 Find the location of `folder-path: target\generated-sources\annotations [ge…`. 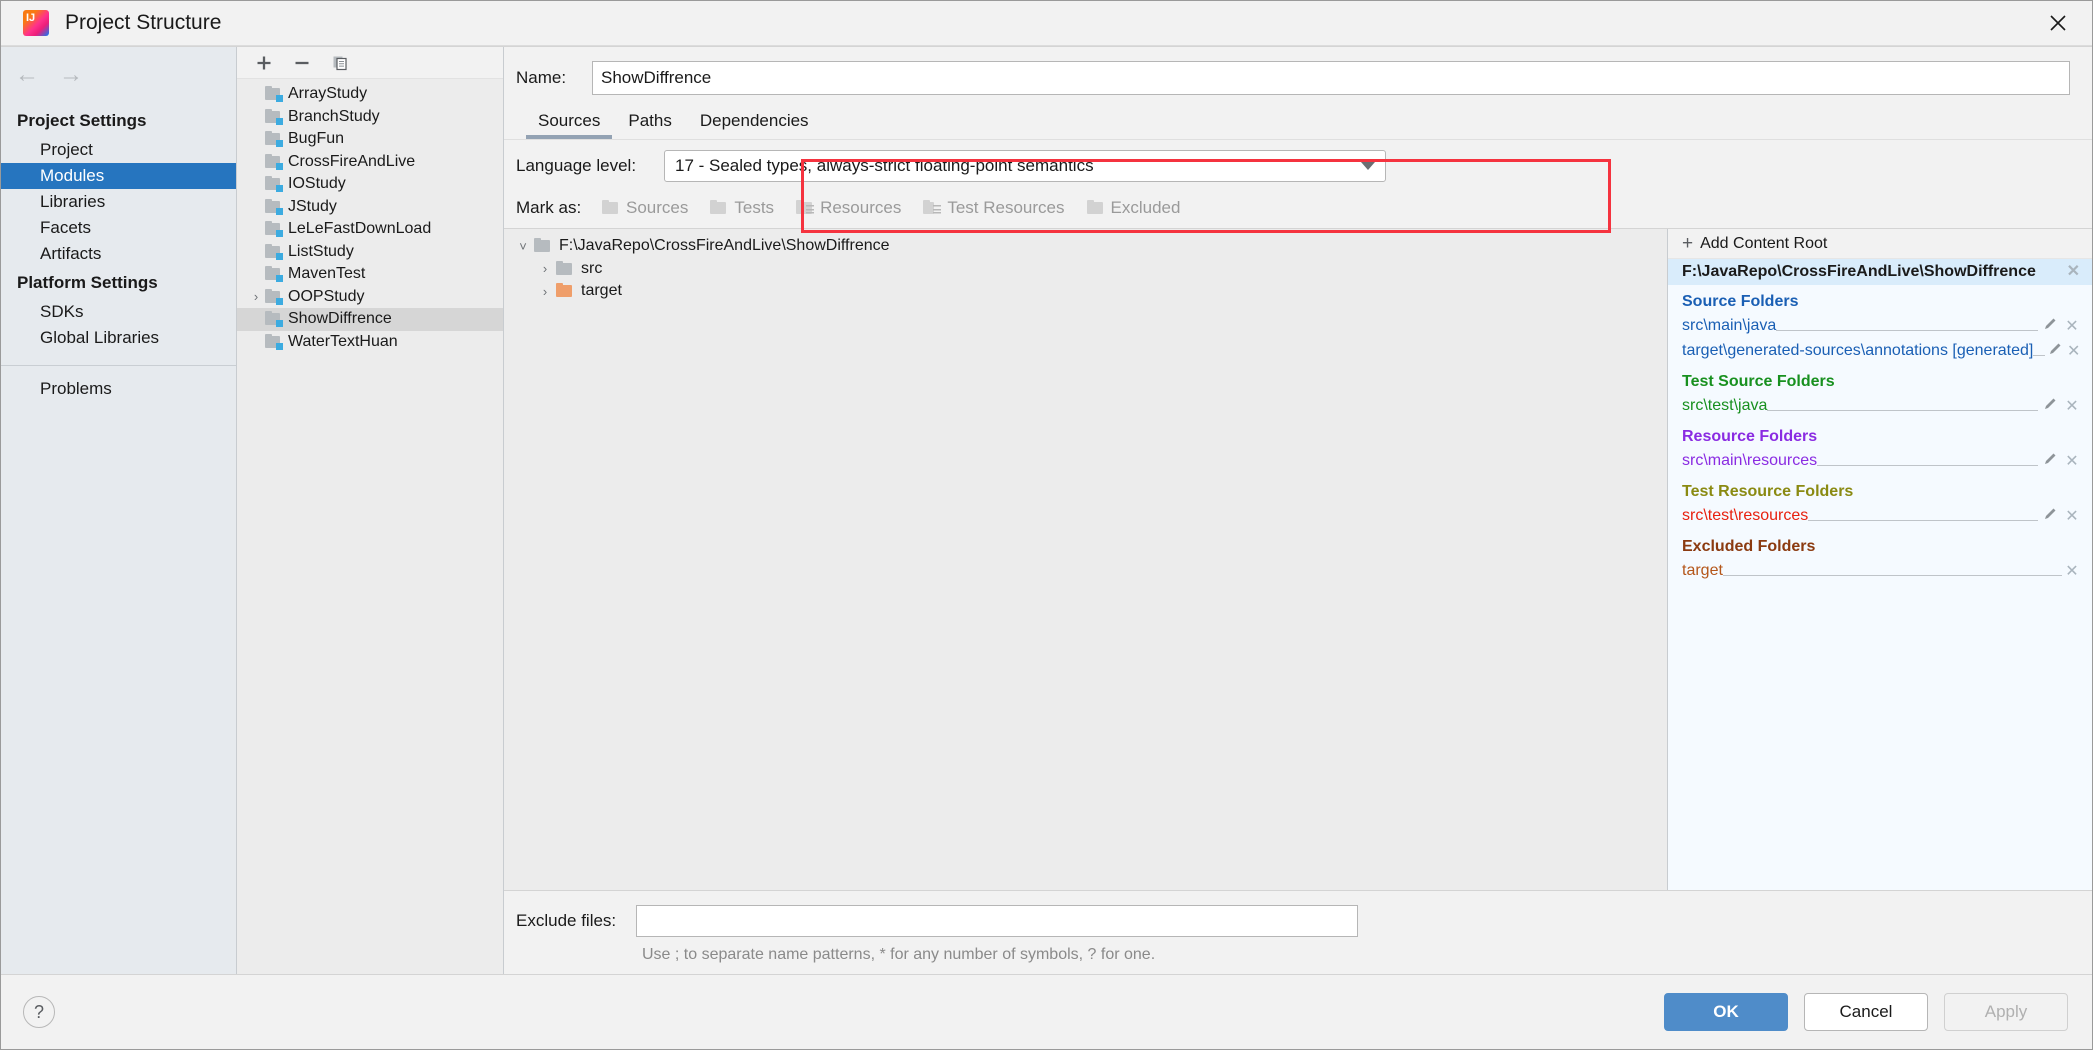

folder-path: target\generated-sources\annotations [ge… is located at coordinates (1858, 350).